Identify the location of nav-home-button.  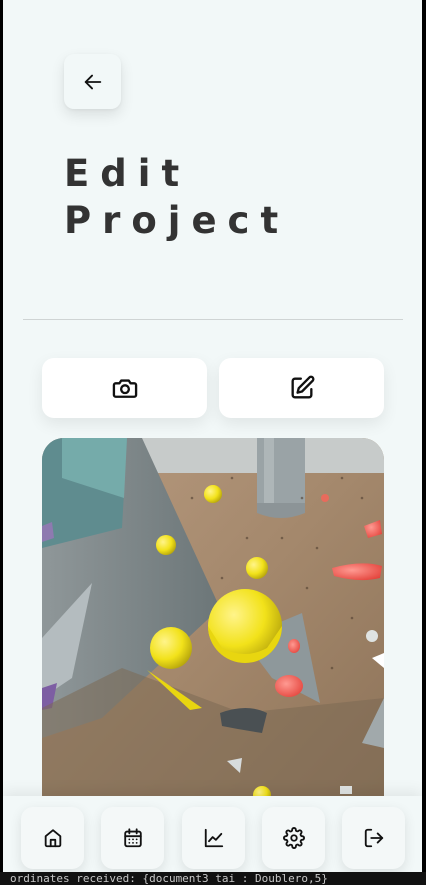
(52, 838).